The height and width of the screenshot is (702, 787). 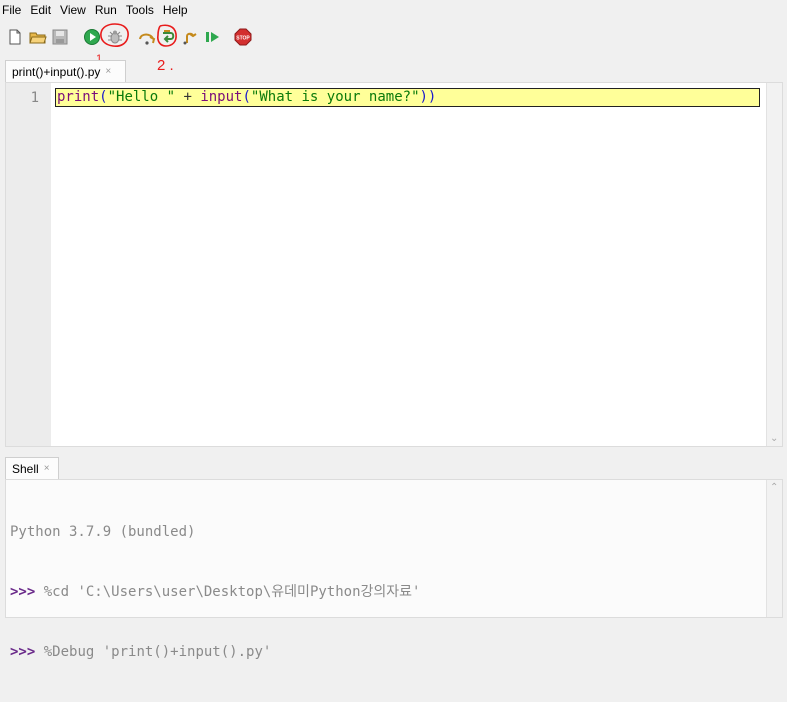 I want to click on step-into-button, so click(x=169, y=37).